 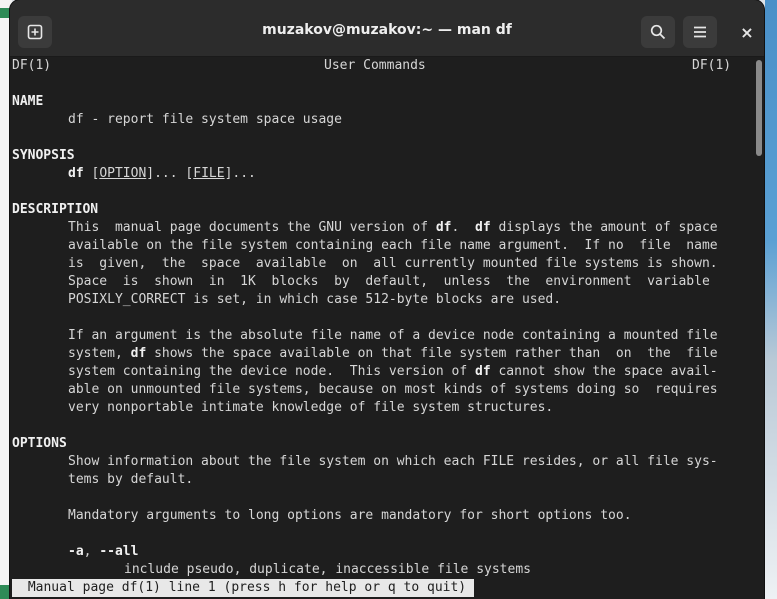 I want to click on synopsis-option: OPTION, so click(x=123, y=173).